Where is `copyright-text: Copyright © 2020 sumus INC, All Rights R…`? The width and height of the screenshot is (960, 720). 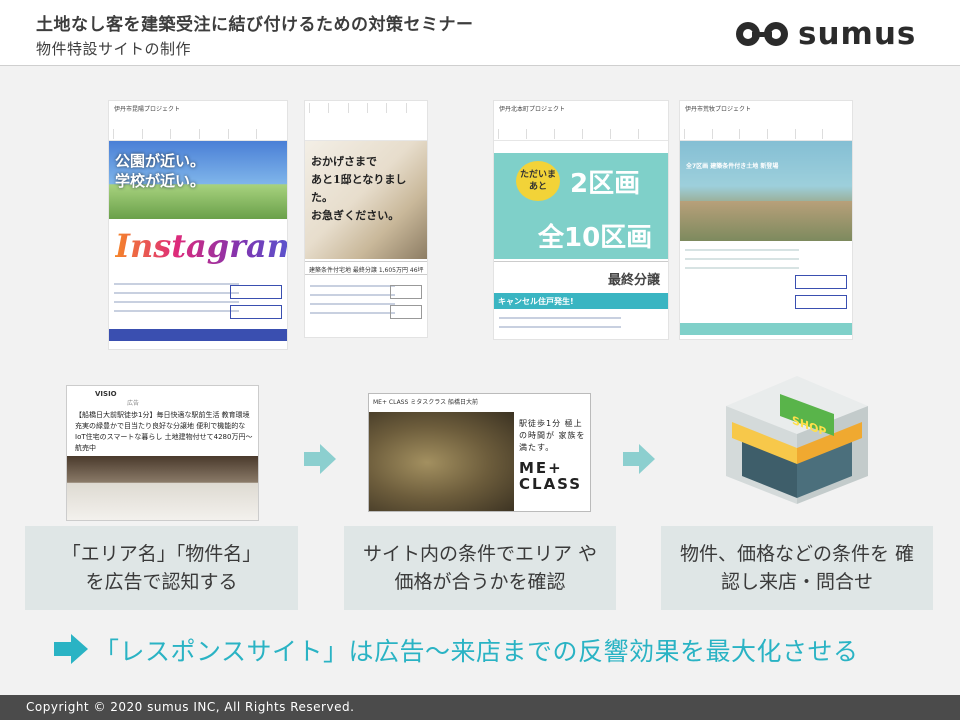 copyright-text: Copyright © 2020 sumus INC, All Rights R… is located at coordinates (190, 707).